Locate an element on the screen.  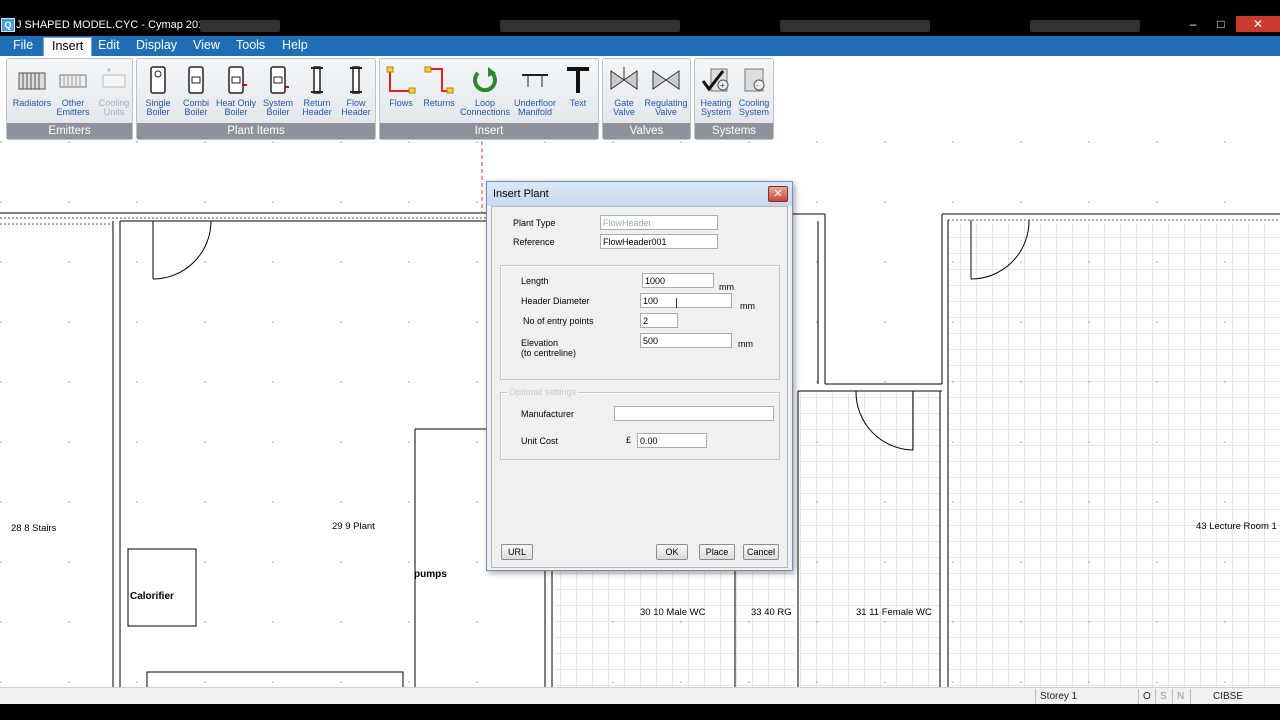
ribbon-group-valves: Gate Valve Regulating Valve Valves is located at coordinates (646, 99).